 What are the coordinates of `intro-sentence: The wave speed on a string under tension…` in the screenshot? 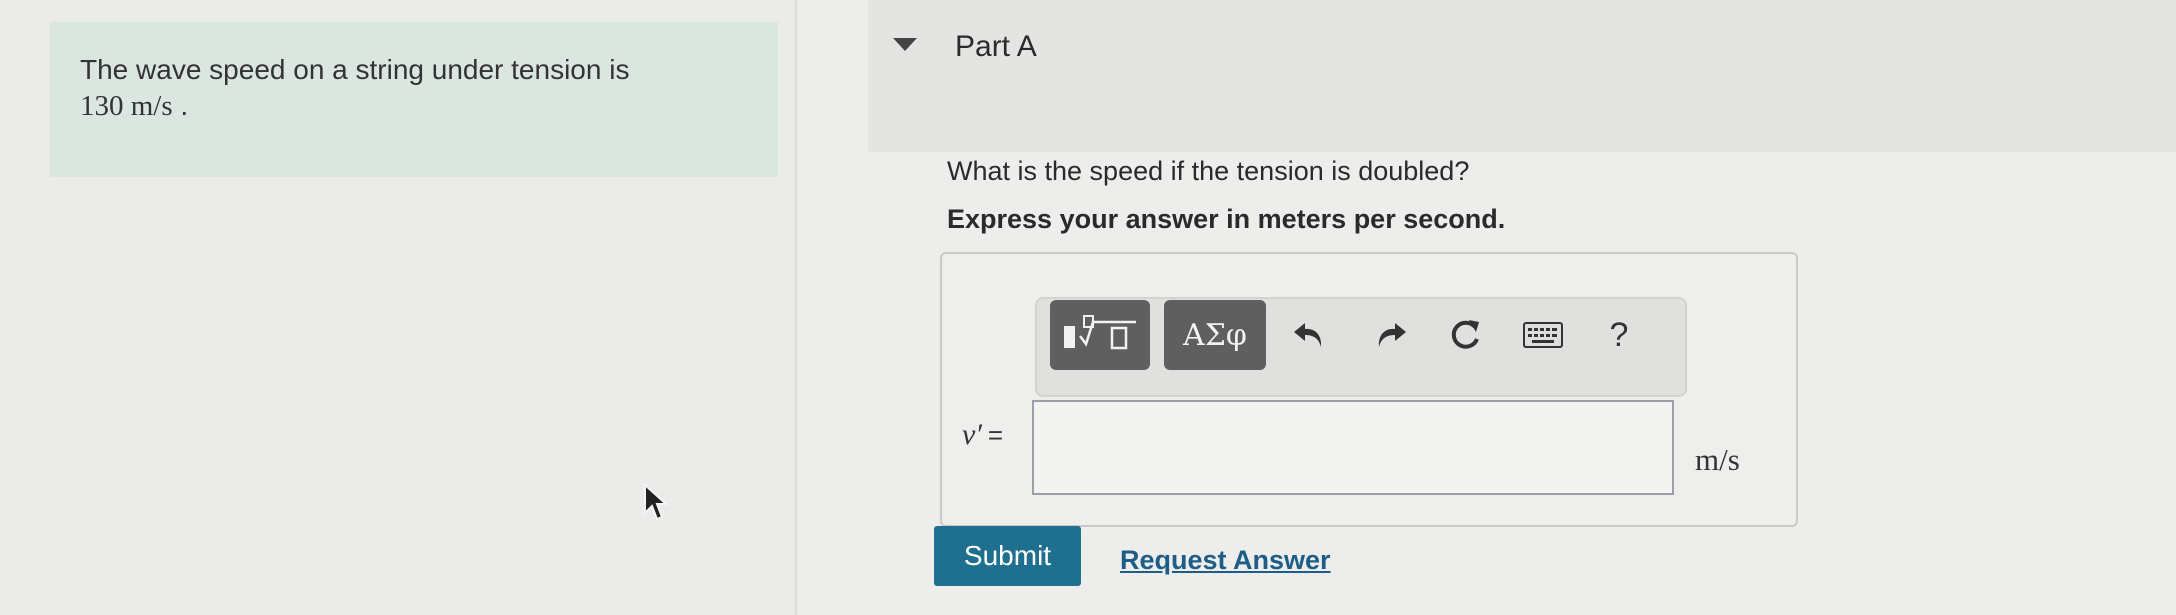 It's located at (355, 69).